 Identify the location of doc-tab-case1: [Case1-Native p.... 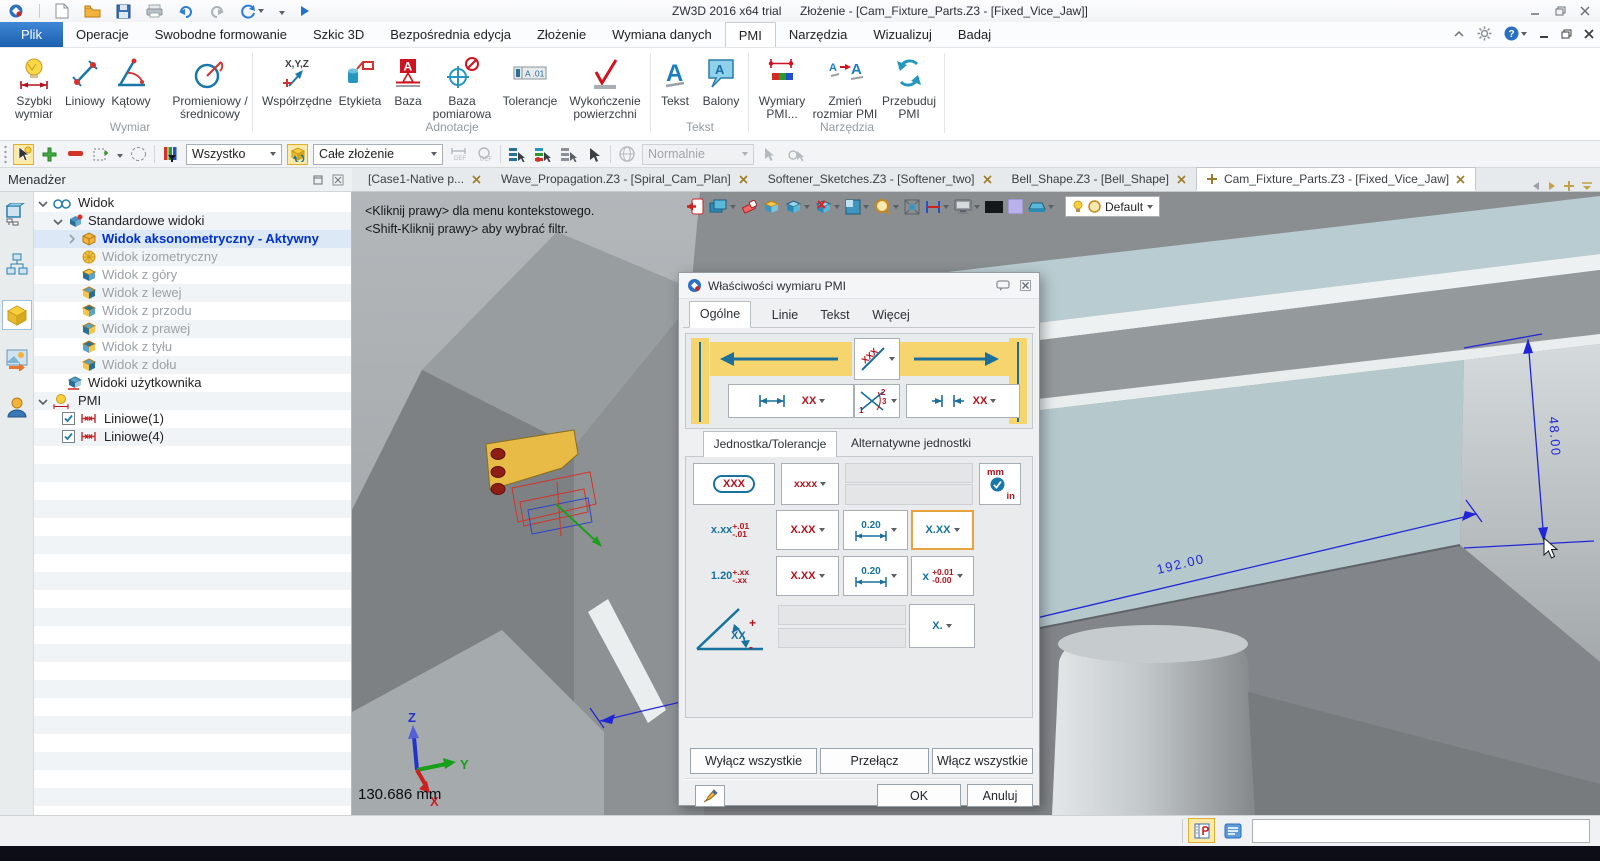
(424, 179).